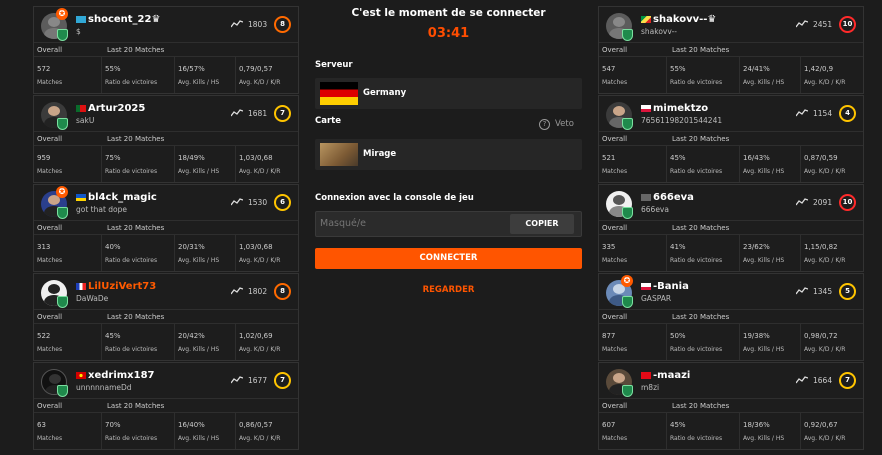 This screenshot has width=882, height=455. What do you see at coordinates (731, 25) in the screenshot?
I see `player-header: shakovv--♛ shakovv-- 2451 10` at bounding box center [731, 25].